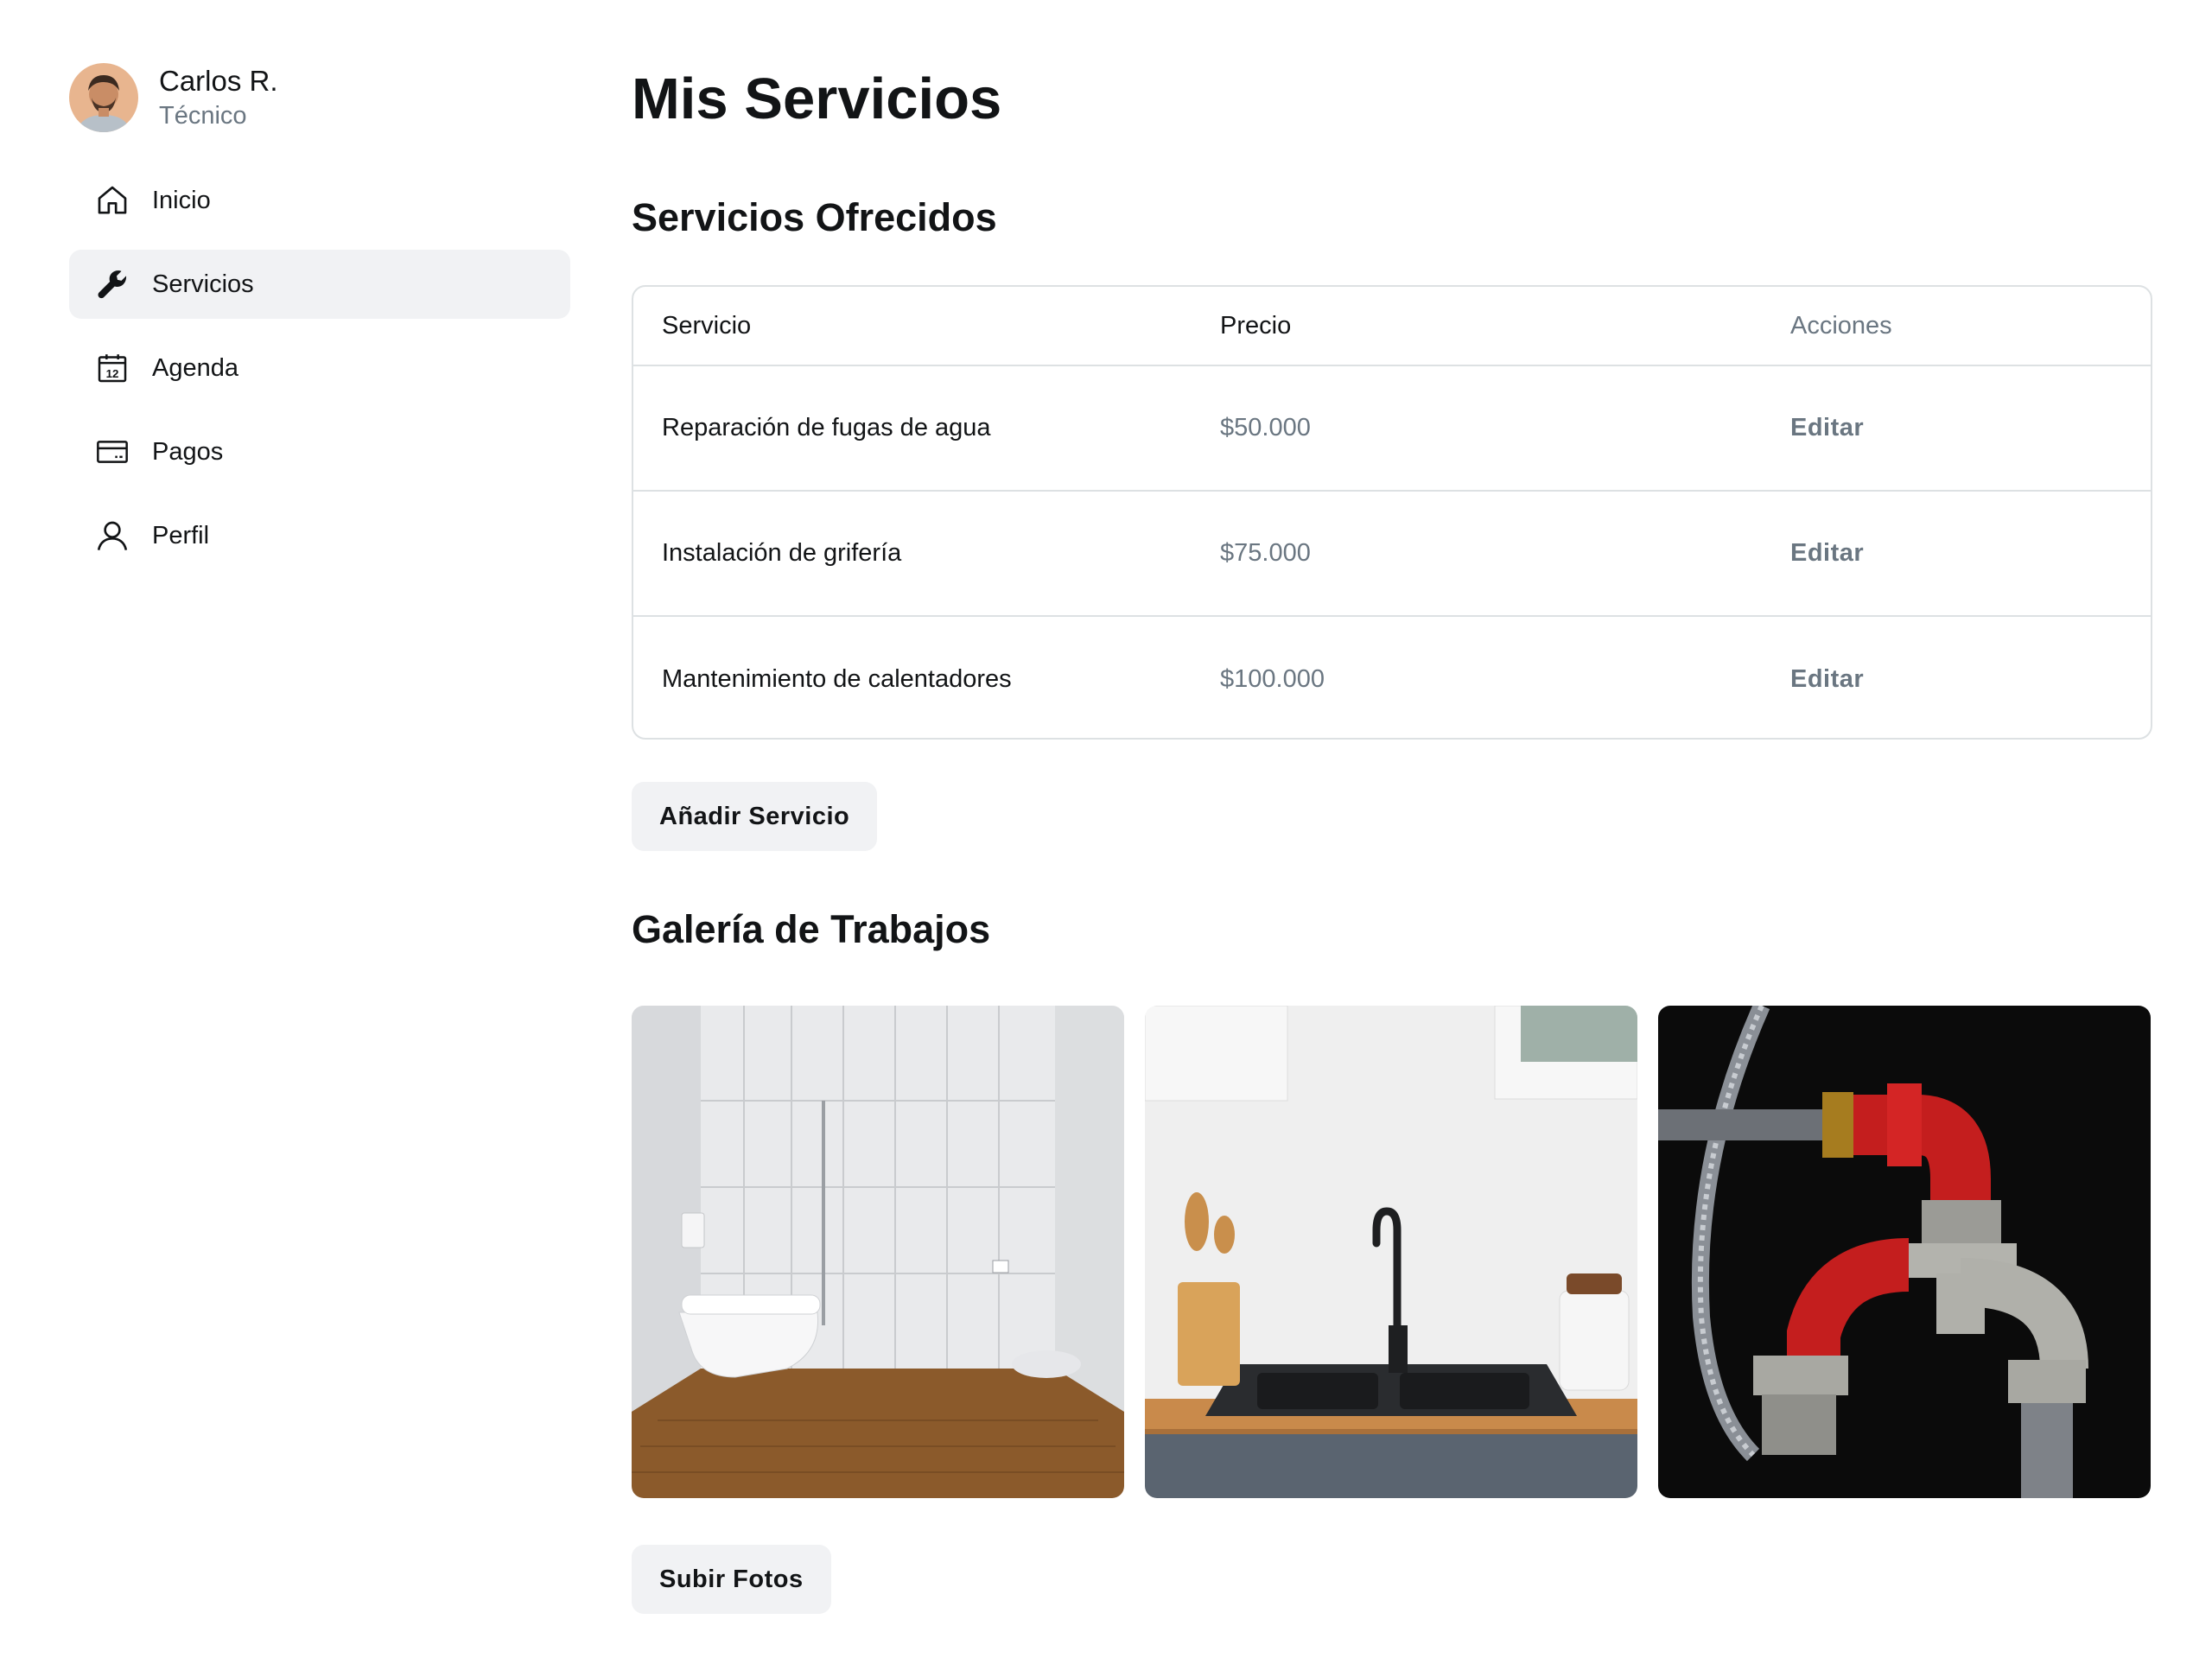 This screenshot has height=1664, width=2212. Describe the element at coordinates (755, 816) in the screenshot. I see `add-service-button: Añadir Servicio` at that location.